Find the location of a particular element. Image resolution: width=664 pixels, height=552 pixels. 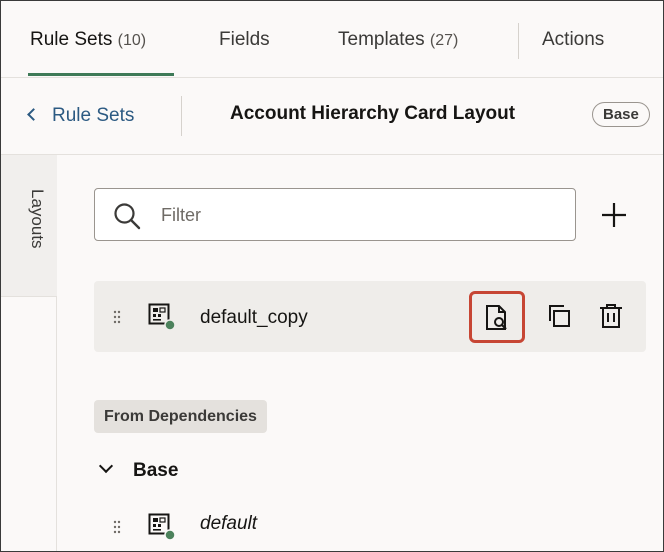

tab-count: (27) is located at coordinates (444, 40).